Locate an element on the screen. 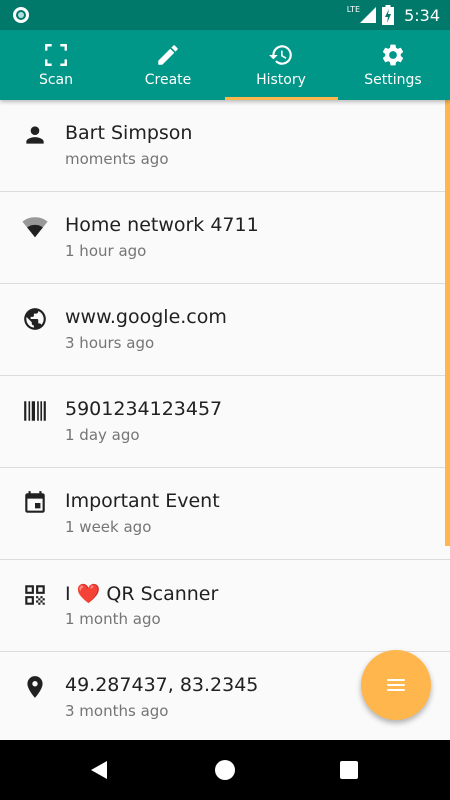 The height and width of the screenshot is (800, 450). history-item: Home network 4711 1 hour ago is located at coordinates (225, 238).